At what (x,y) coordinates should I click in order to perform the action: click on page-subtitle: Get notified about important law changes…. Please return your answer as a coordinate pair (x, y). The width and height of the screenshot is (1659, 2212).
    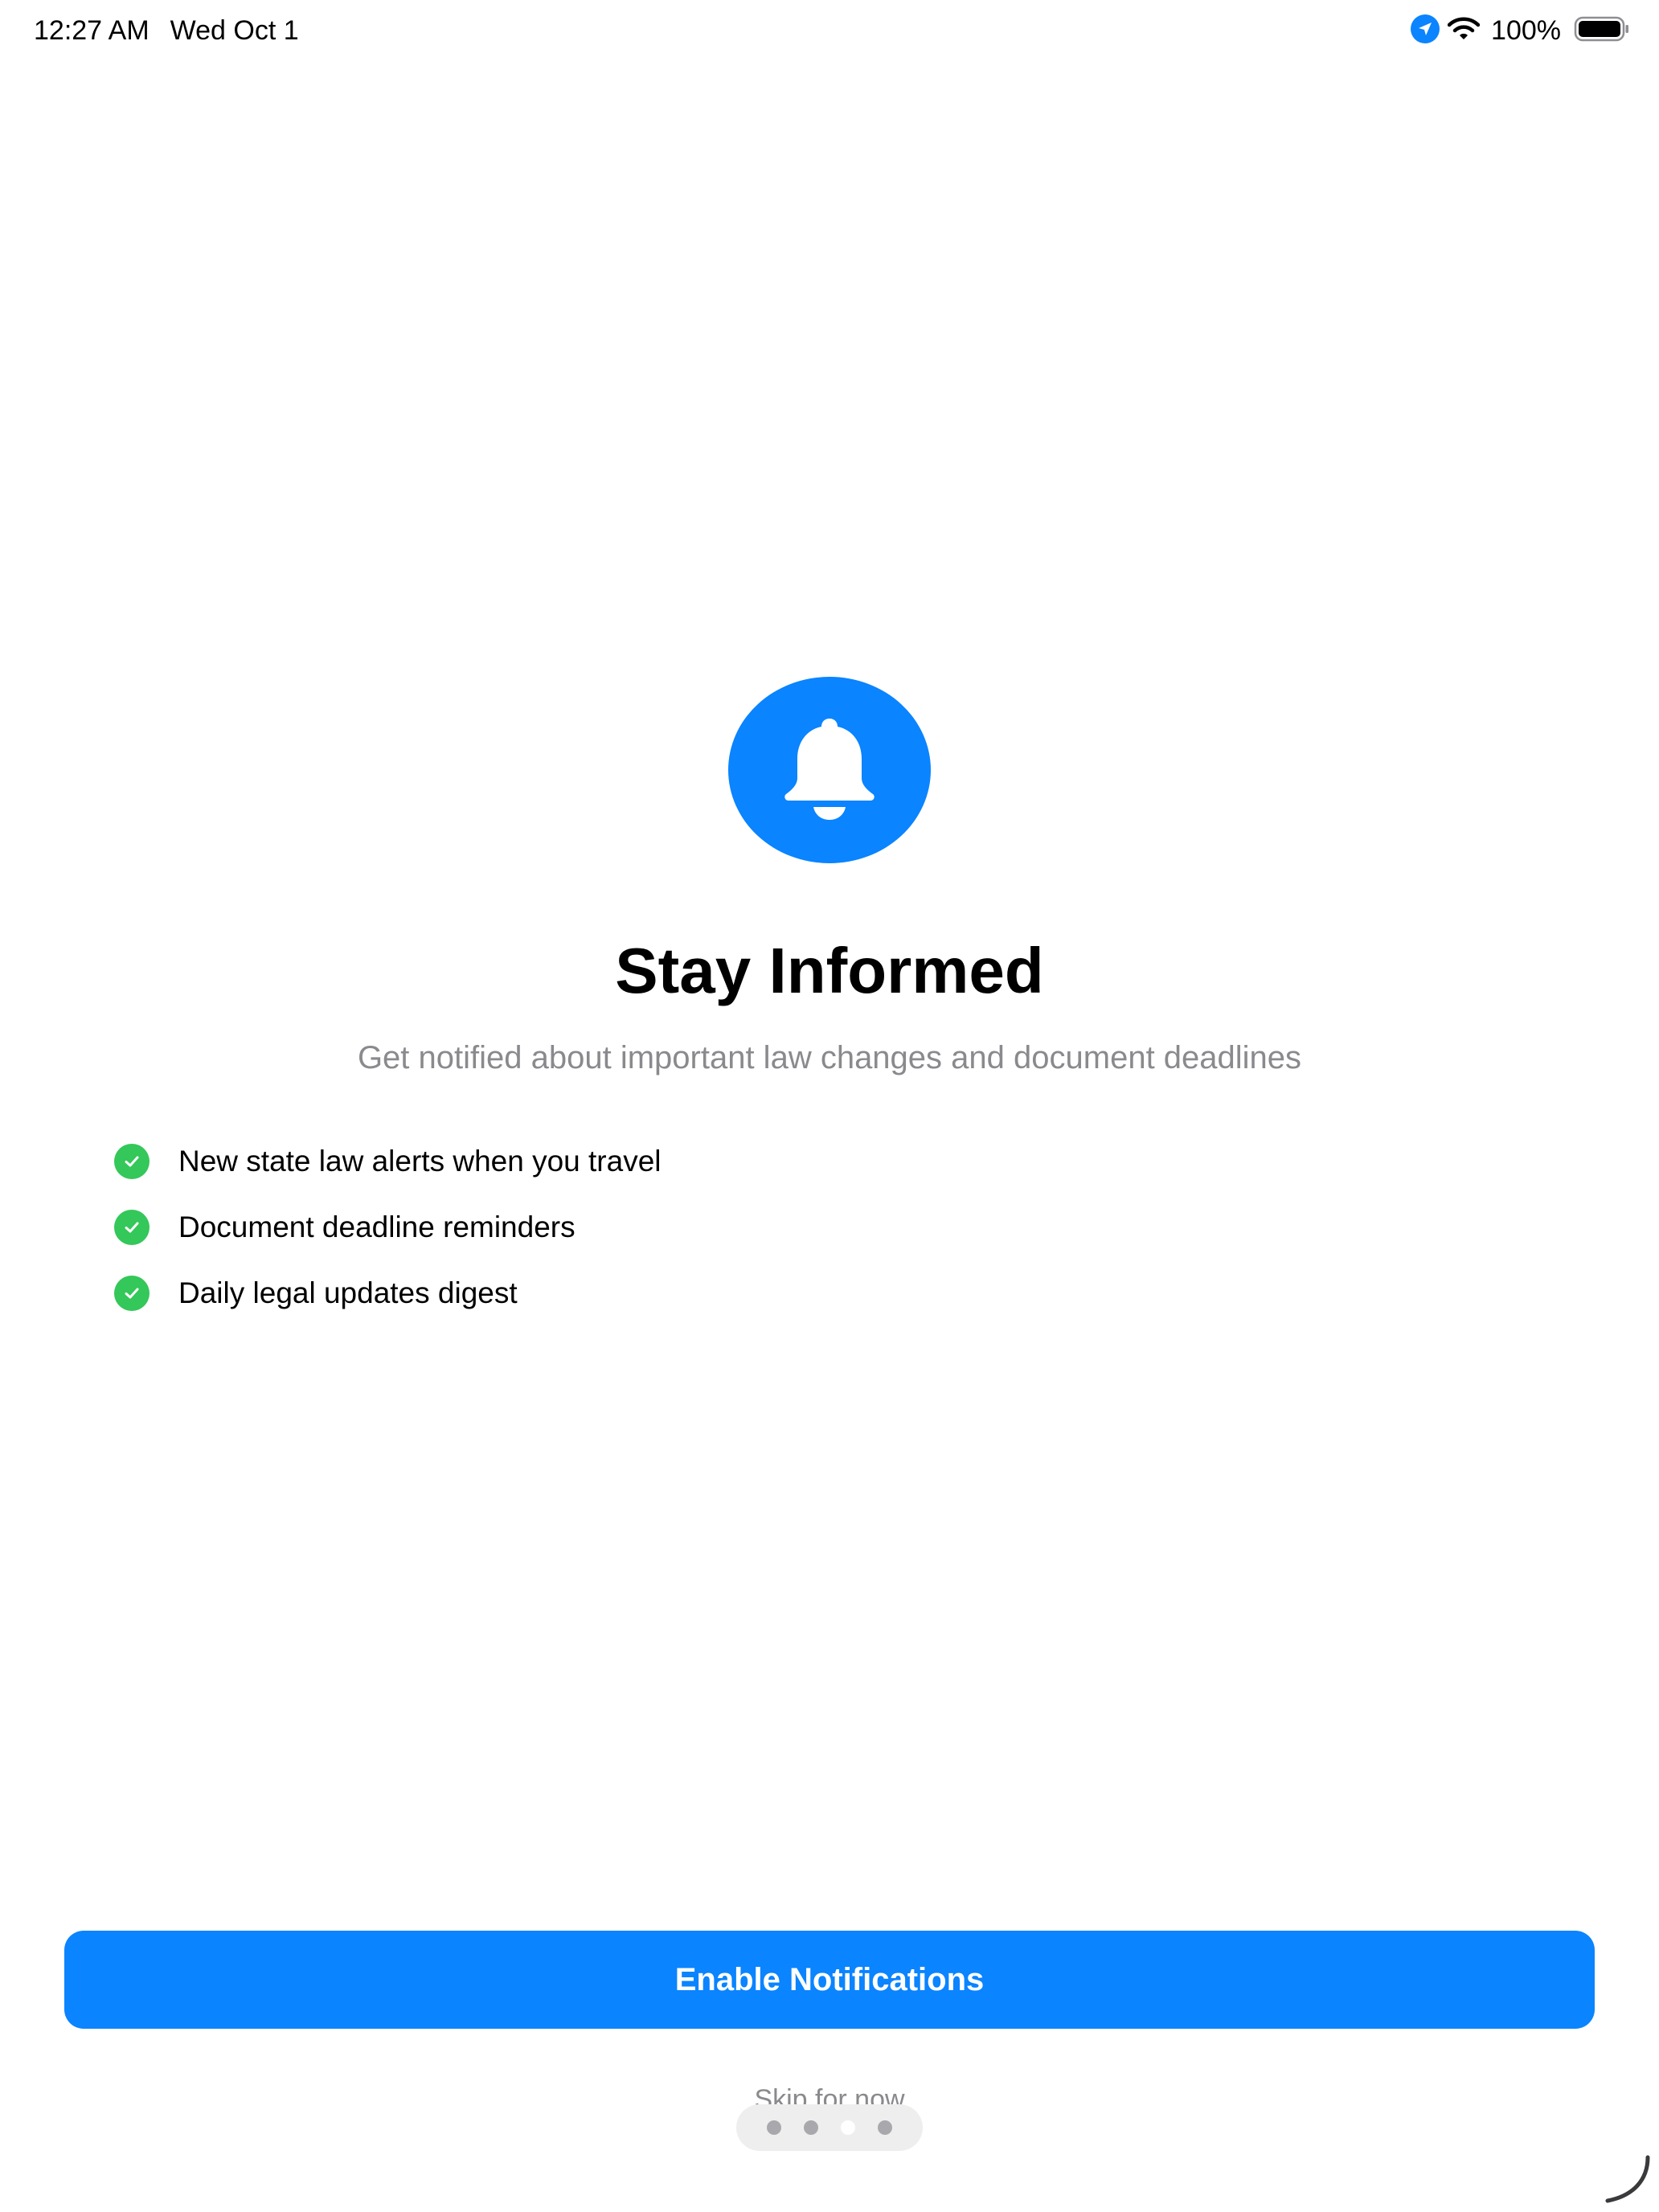
    Looking at the image, I should click on (829, 1057).